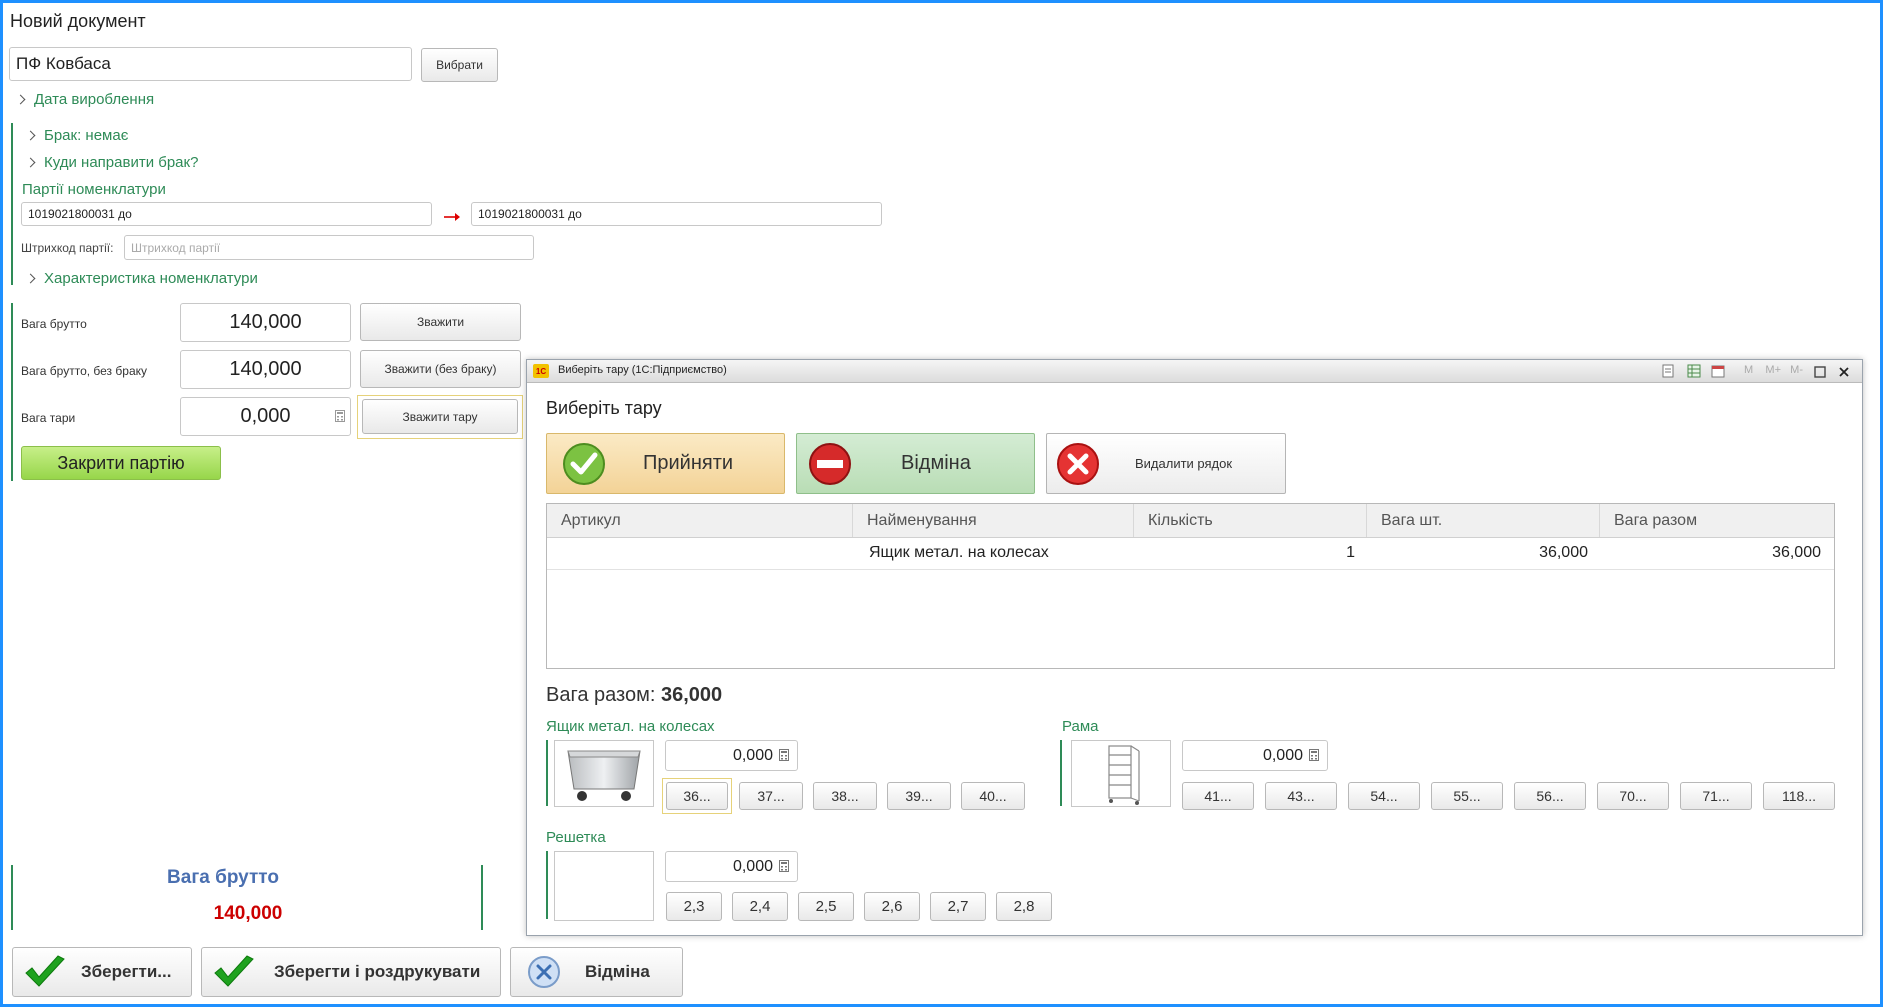  Describe the element at coordinates (1718, 371) in the screenshot. I see `calendar-icon` at that location.